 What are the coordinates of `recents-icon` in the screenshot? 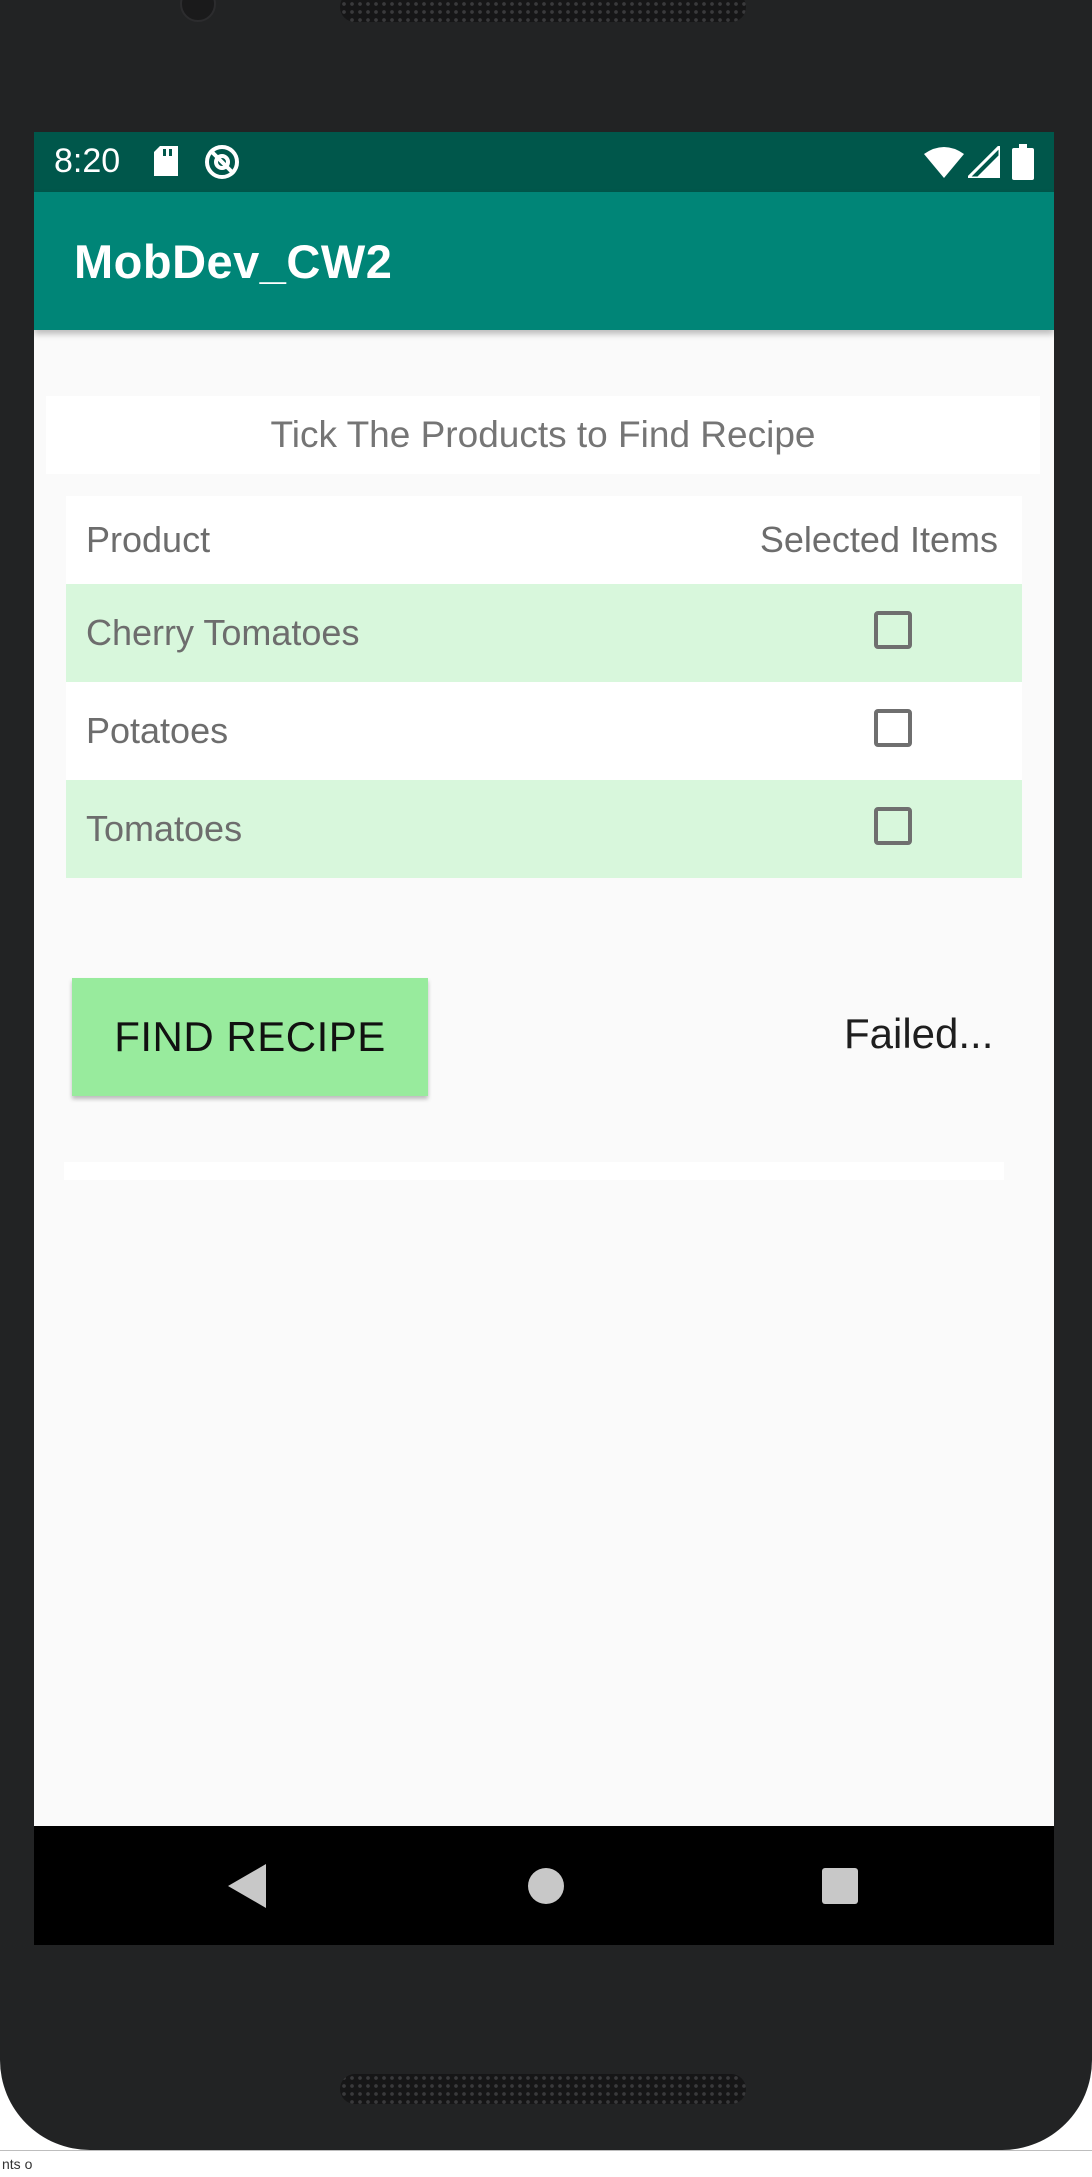 It's located at (840, 1886).